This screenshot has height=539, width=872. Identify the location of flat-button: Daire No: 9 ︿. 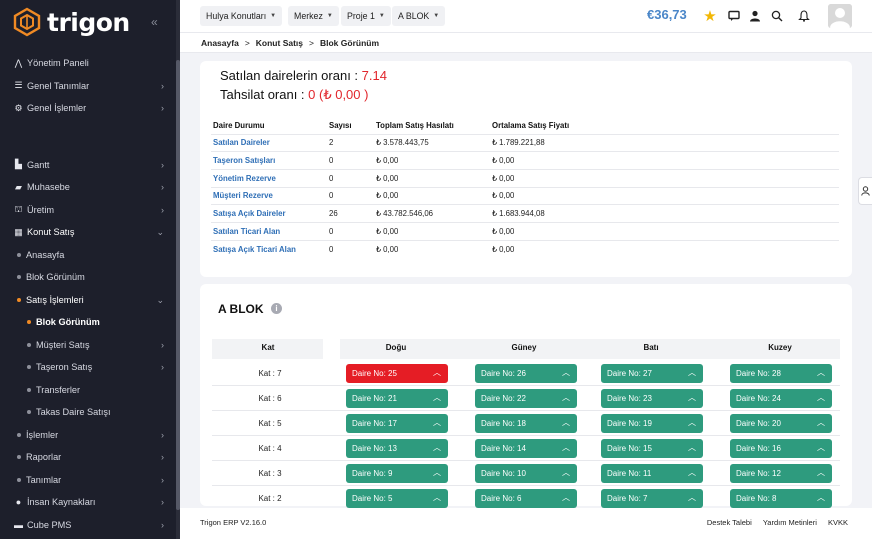
(397, 473).